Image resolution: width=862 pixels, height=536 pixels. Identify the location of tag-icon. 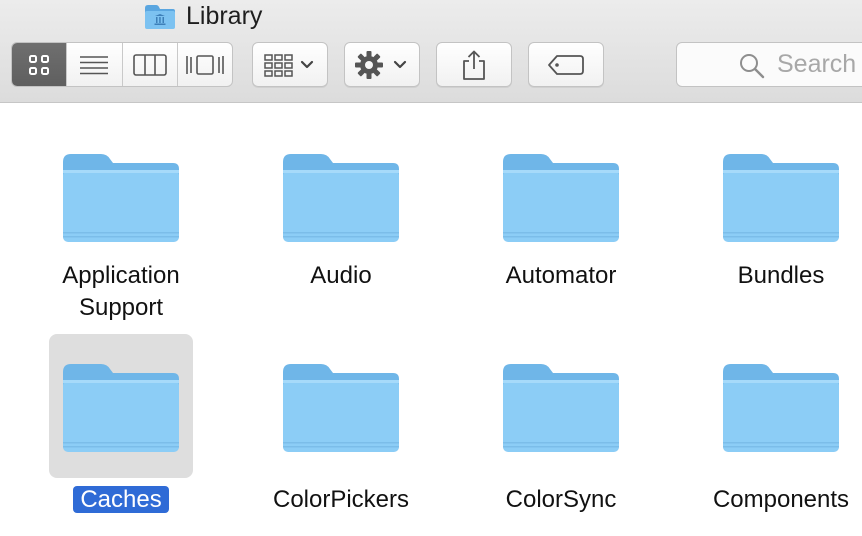
(566, 64).